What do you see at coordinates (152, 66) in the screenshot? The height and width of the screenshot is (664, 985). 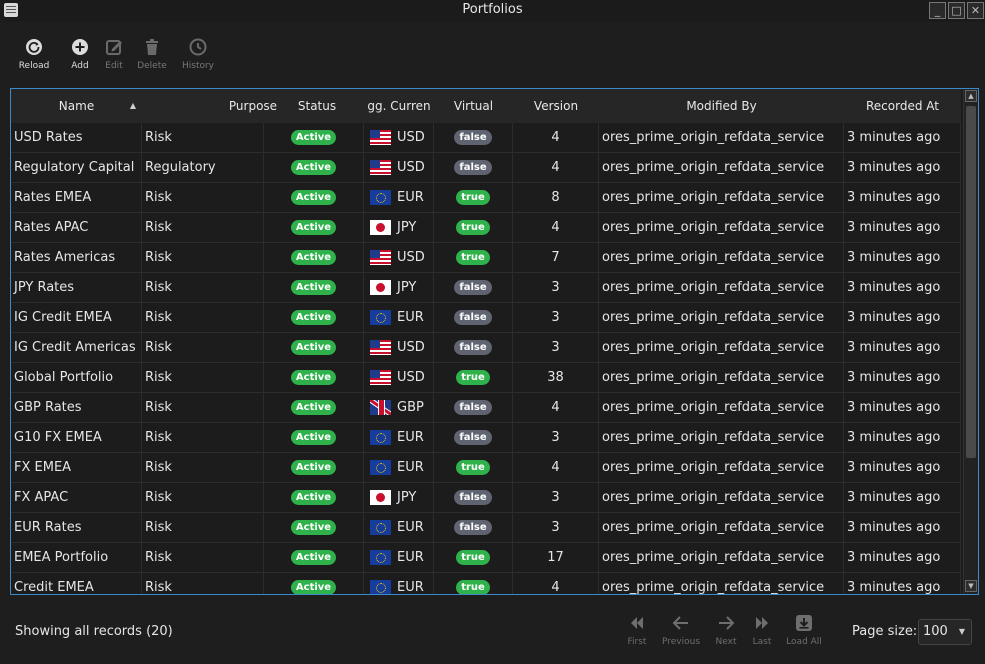 I see `delete-label: Delete` at bounding box center [152, 66].